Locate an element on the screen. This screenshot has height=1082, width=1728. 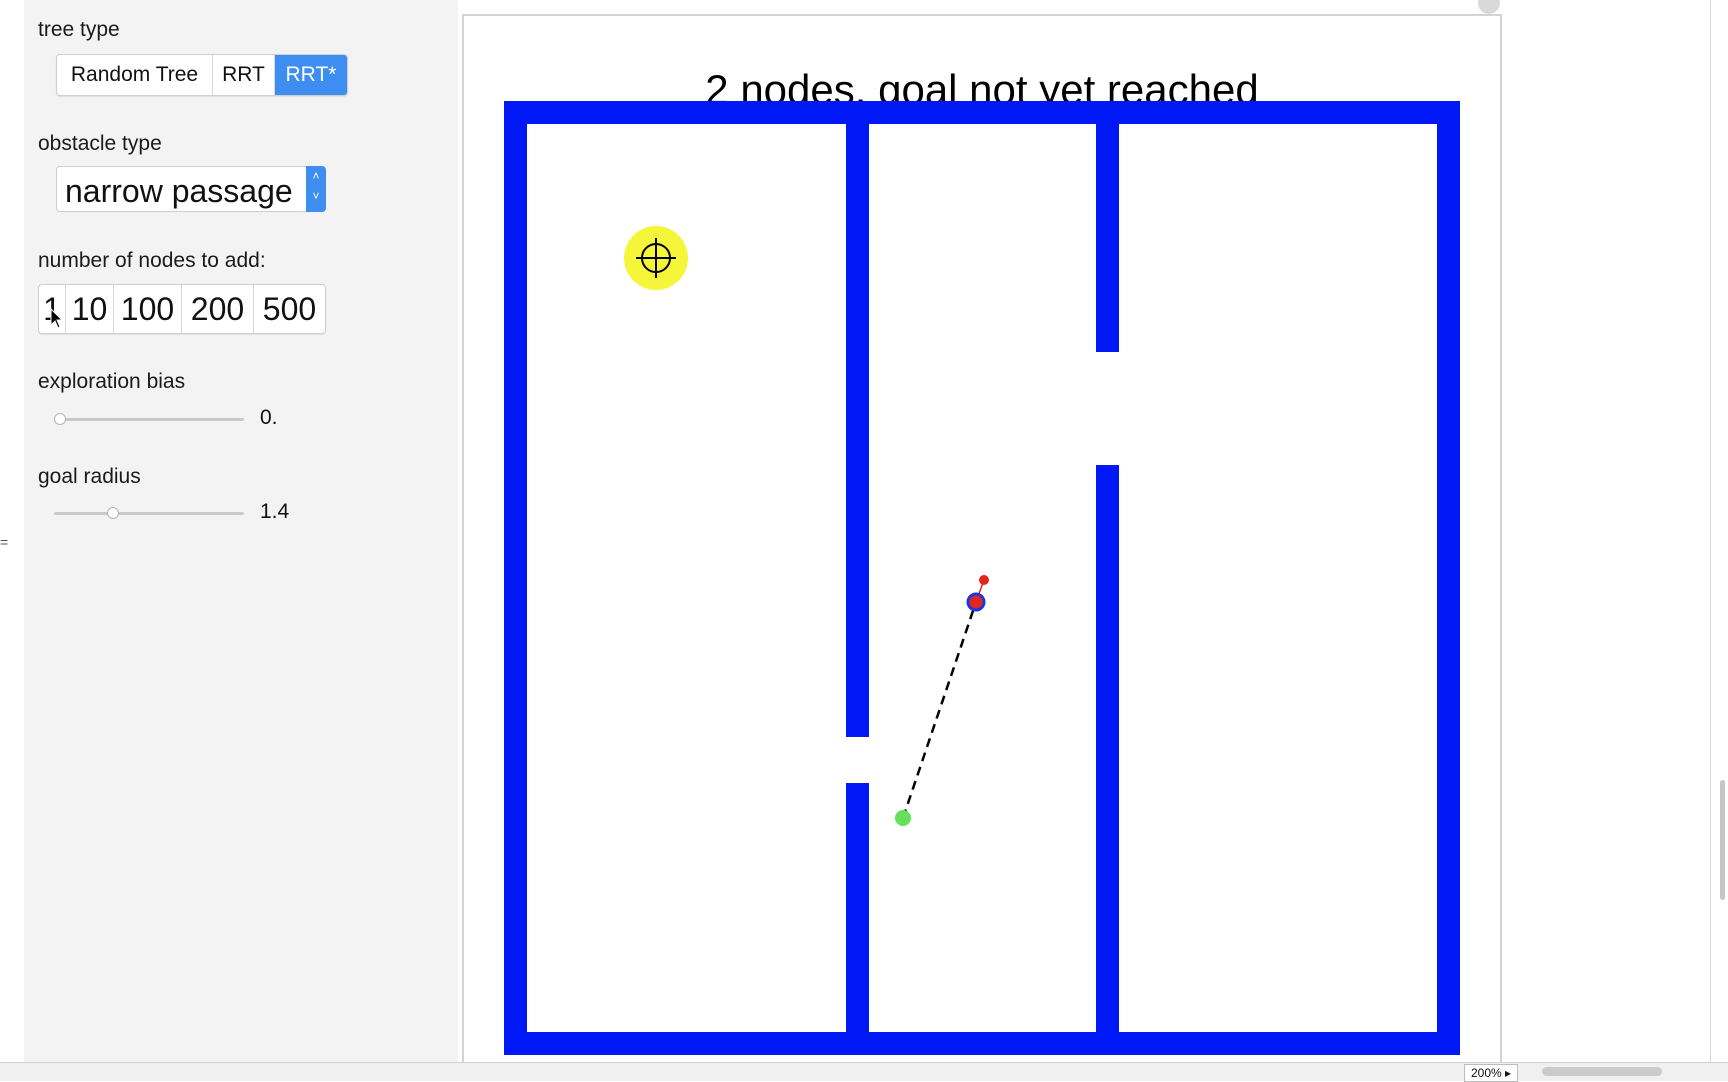
exploration-bias-label: exploration bias is located at coordinates (112, 381).